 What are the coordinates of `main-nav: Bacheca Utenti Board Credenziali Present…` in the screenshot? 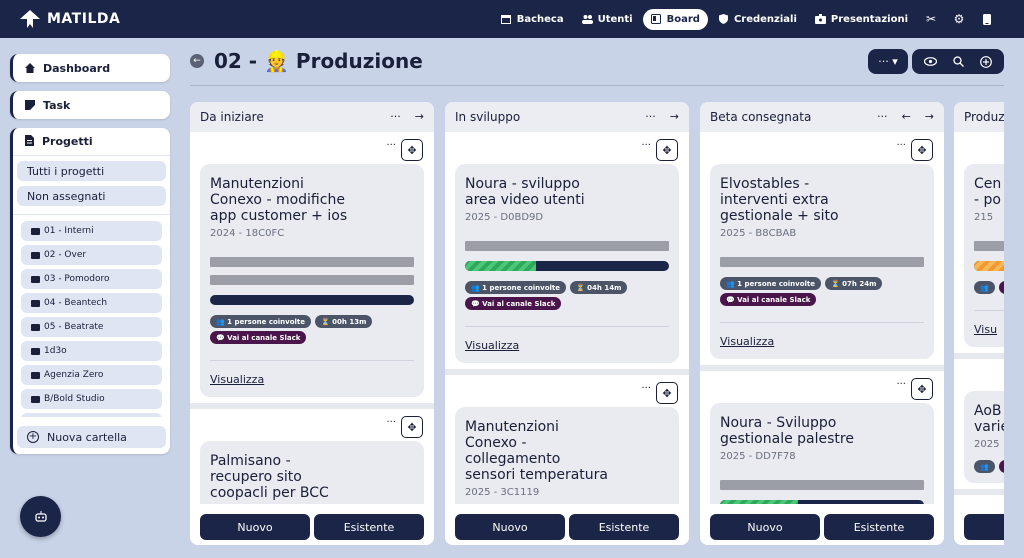 It's located at (746, 19).